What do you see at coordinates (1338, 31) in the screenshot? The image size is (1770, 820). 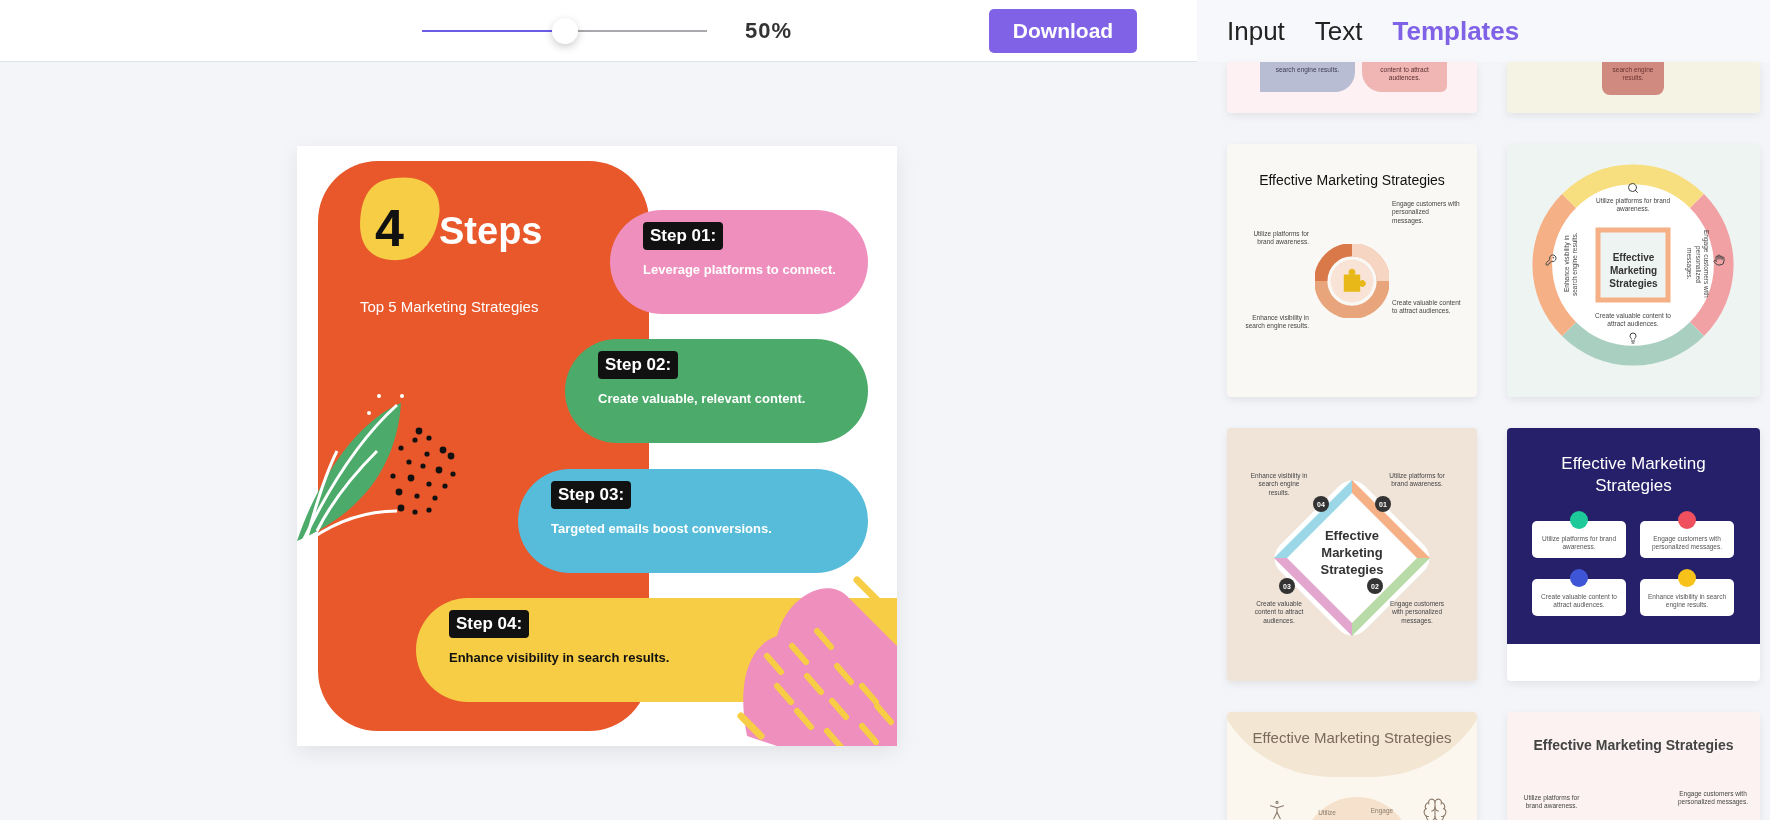 I see `tab: Text` at bounding box center [1338, 31].